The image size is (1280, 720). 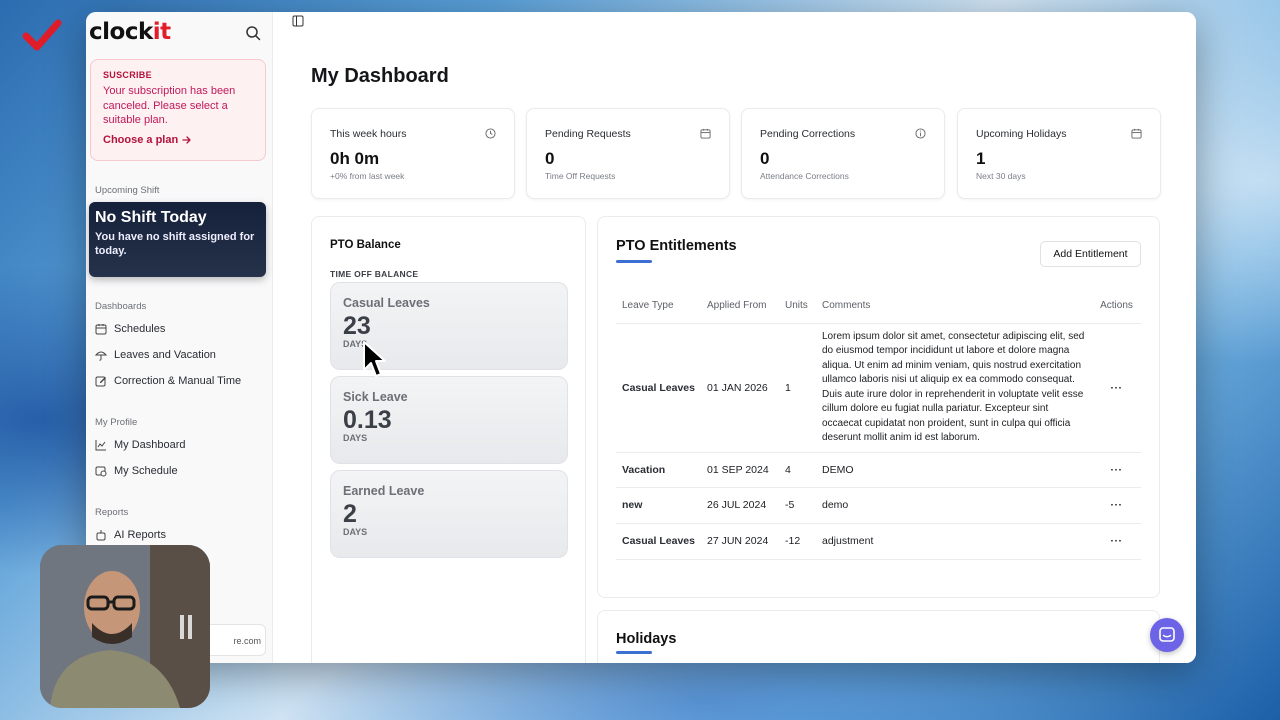 What do you see at coordinates (740, 505) in the screenshot?
I see `cell-applied-from: 26 JUL 2024` at bounding box center [740, 505].